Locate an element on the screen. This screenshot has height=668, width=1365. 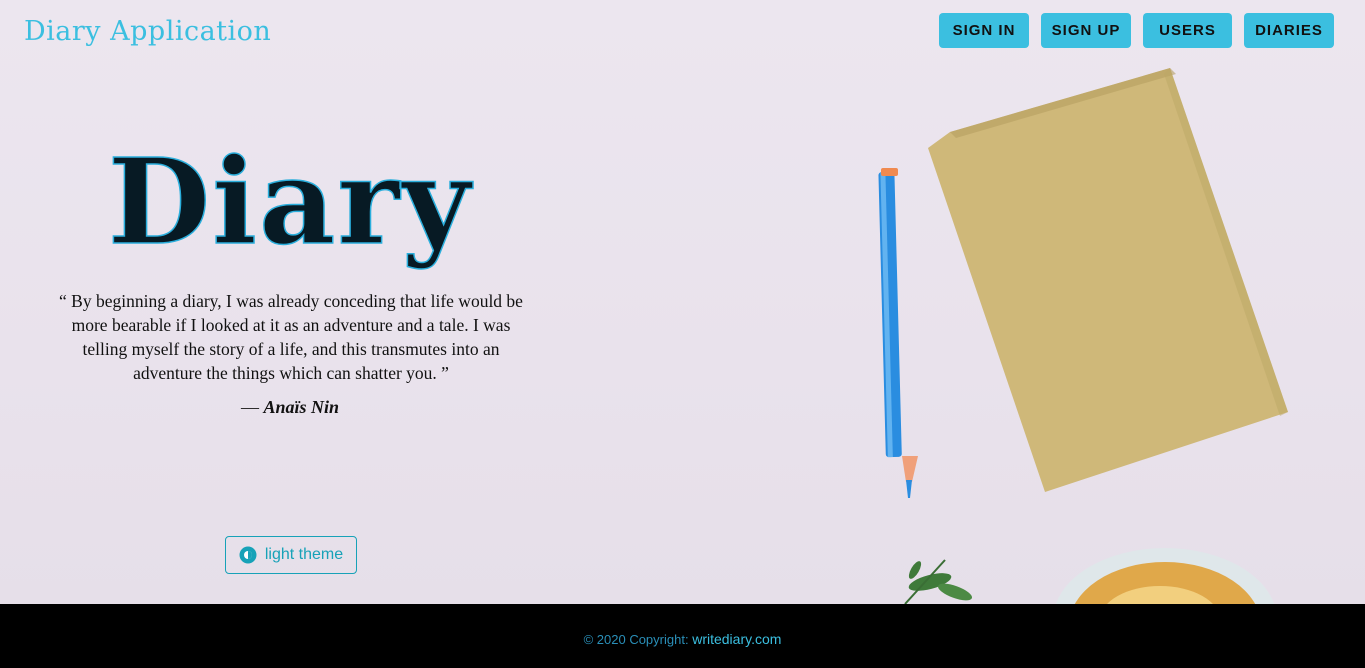
brand-title: Diary Application is located at coordinates (147, 31).